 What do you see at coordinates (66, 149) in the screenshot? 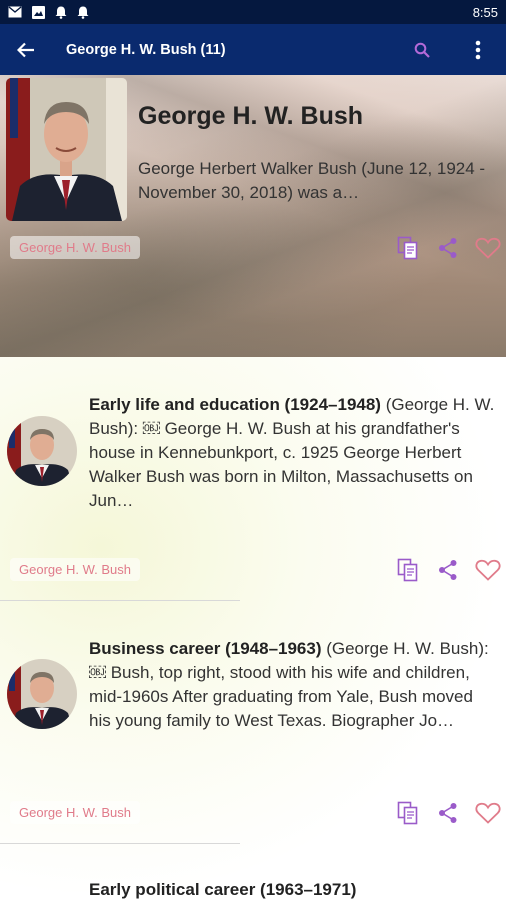
I see `portrait-photo` at bounding box center [66, 149].